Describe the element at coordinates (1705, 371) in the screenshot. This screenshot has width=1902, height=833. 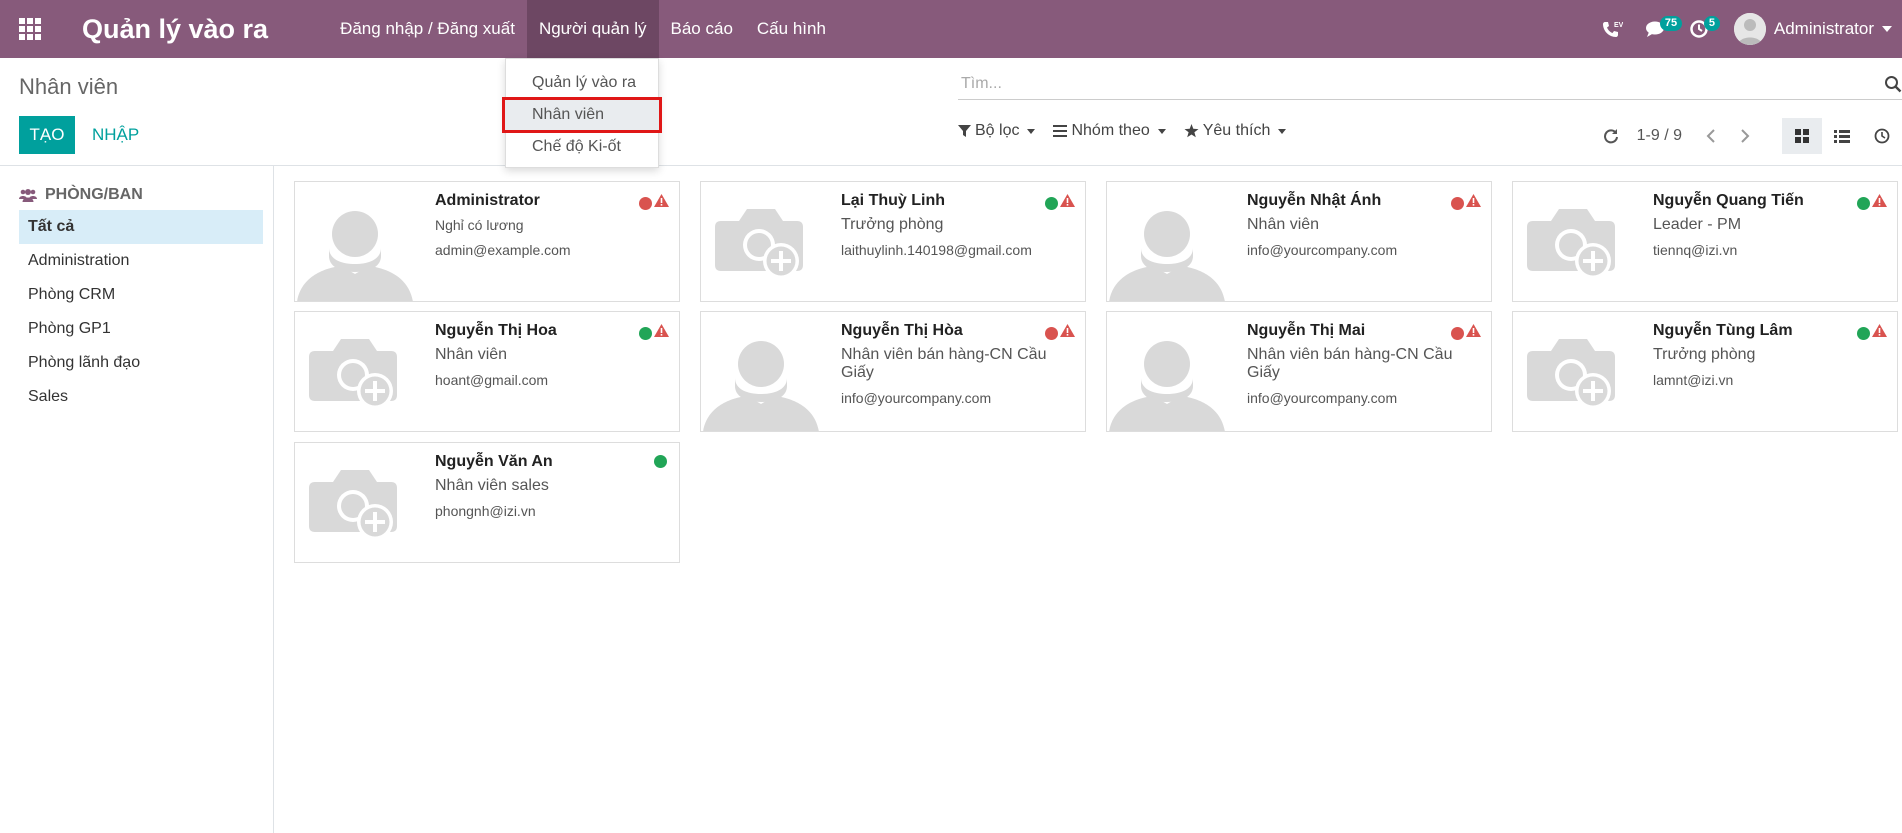
I see `employee-card: Nguyễn Tùng Lâm Trưởng phòng lamnt@izi.vn` at that location.